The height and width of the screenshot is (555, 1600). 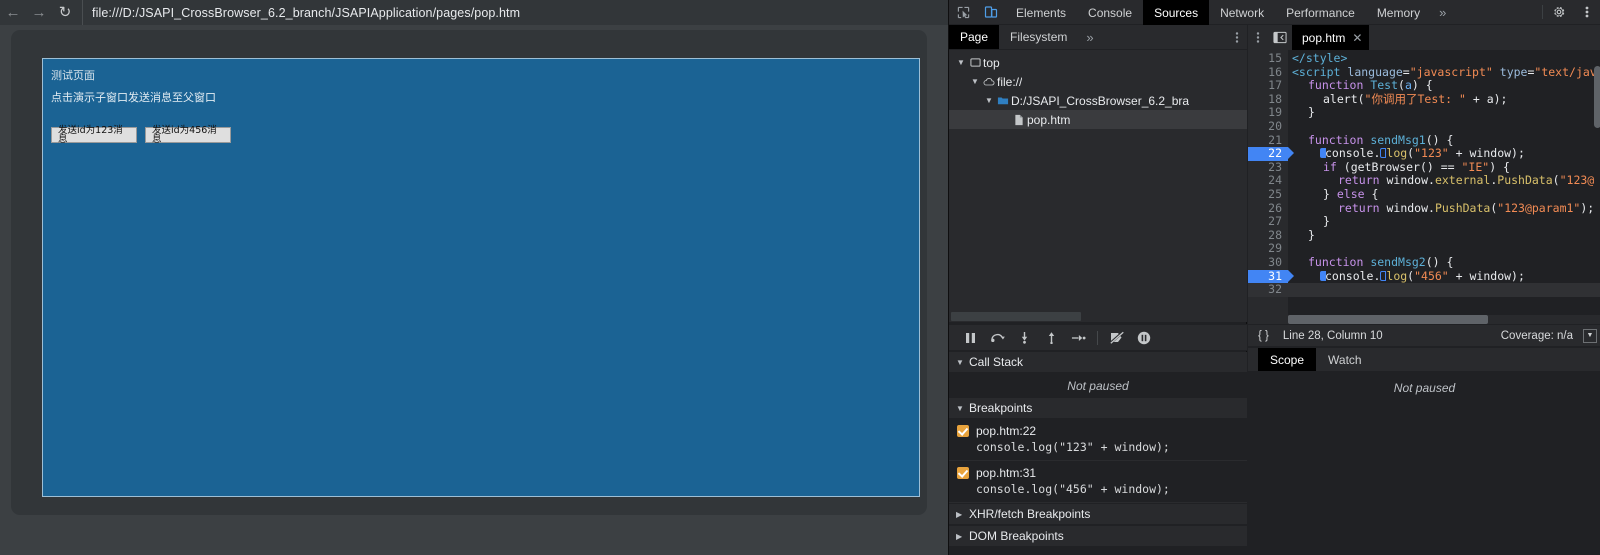 What do you see at coordinates (1098, 62) in the screenshot?
I see `tree-item-top: ▼ top` at bounding box center [1098, 62].